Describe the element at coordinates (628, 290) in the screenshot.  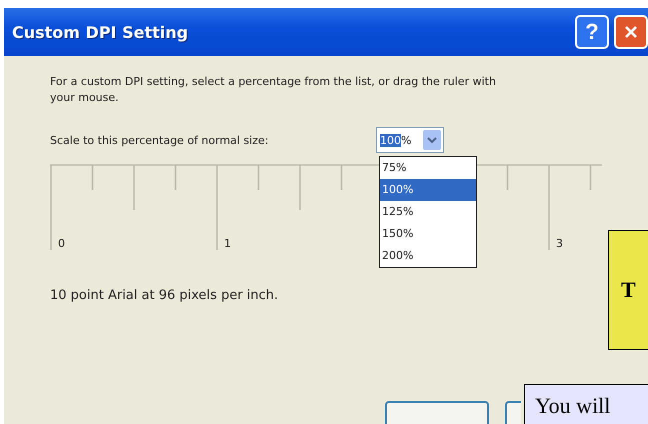
I see `note-text: T` at that location.